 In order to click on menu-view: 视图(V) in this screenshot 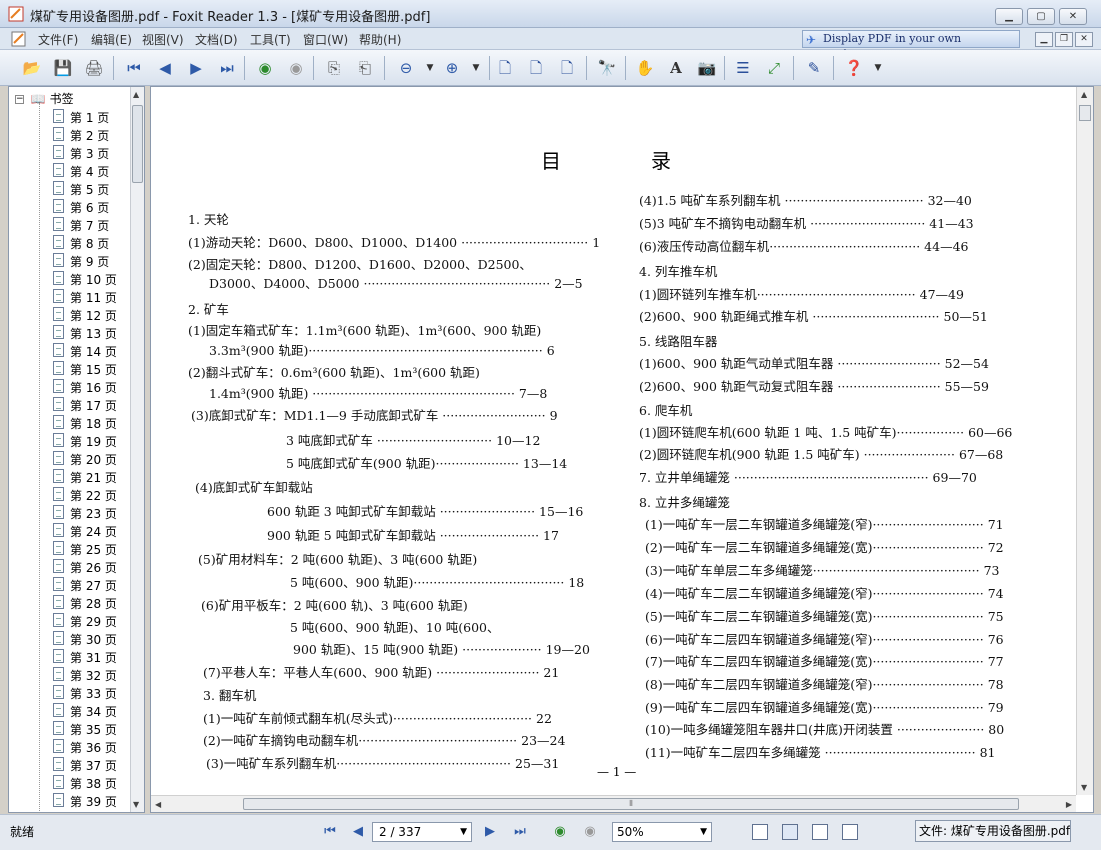, I will do `click(163, 39)`.